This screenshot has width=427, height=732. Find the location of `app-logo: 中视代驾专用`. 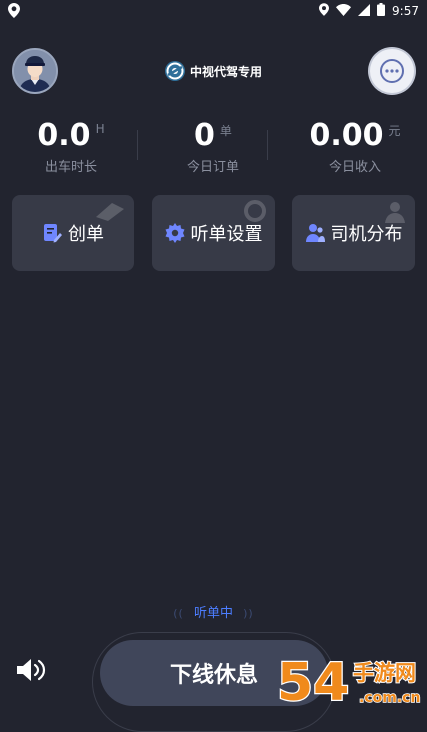

app-logo: 中视代驾专用 is located at coordinates (213, 71).